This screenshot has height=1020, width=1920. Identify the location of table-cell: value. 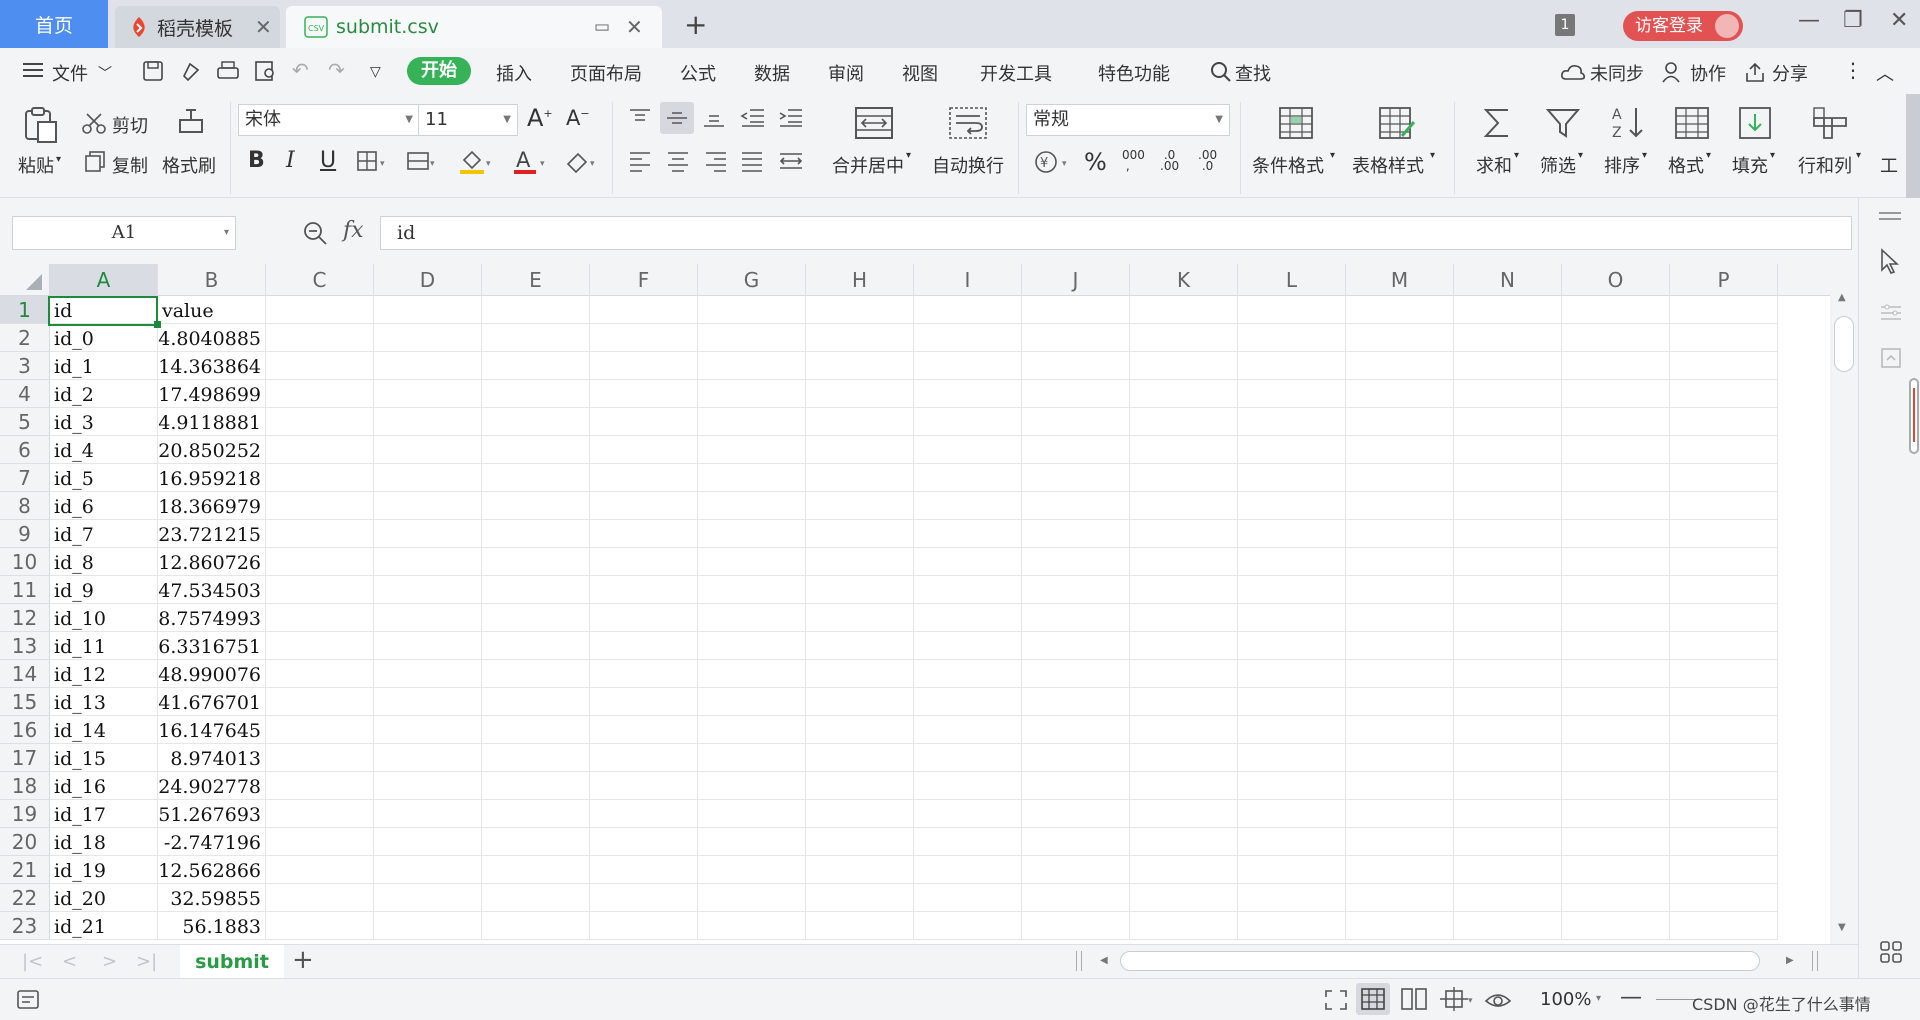
(212, 310).